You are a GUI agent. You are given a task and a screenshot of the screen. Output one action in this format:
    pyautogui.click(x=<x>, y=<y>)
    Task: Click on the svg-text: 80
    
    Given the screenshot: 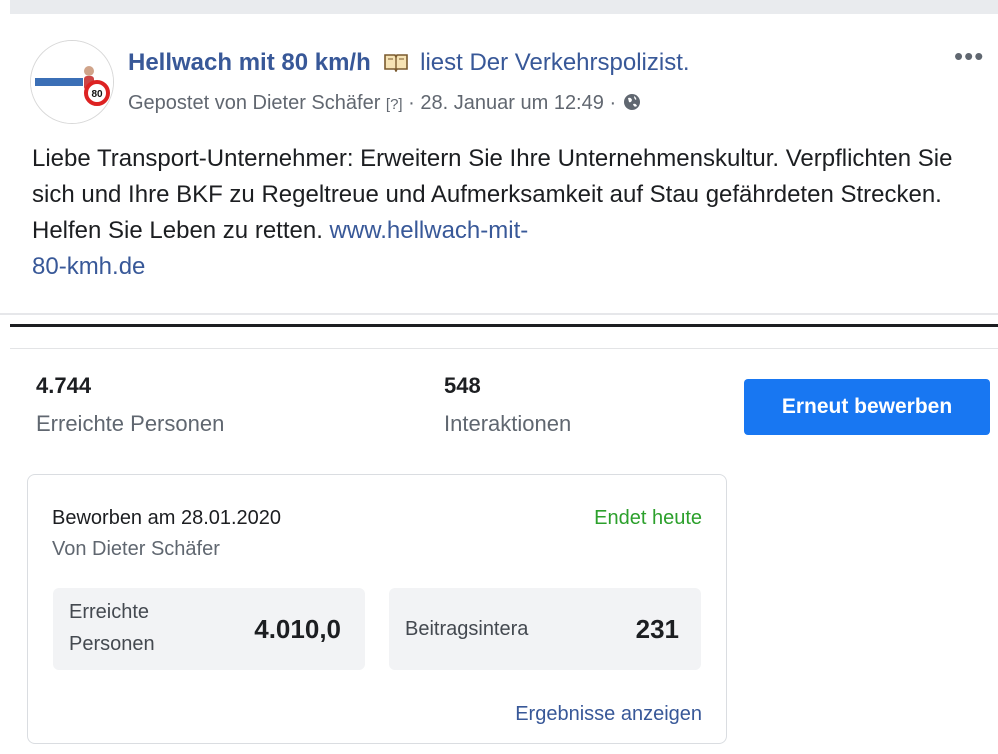 What is the action you would take?
    pyautogui.click(x=97, y=94)
    